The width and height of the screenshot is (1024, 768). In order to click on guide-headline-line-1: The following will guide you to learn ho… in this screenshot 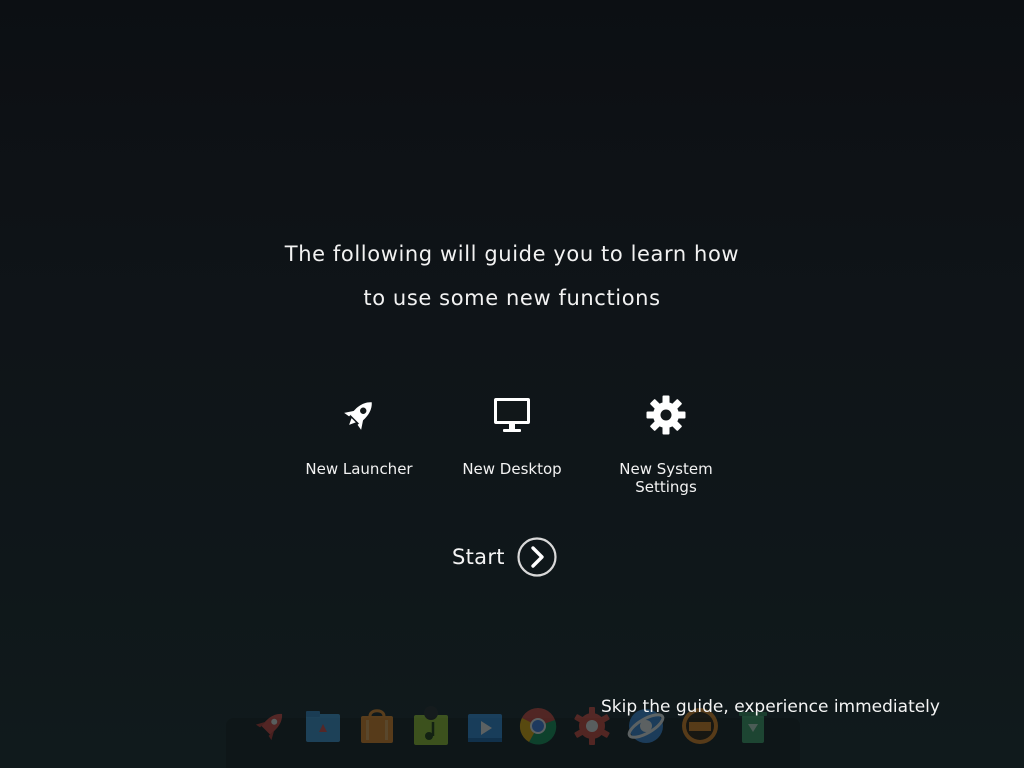, I will do `click(512, 254)`.